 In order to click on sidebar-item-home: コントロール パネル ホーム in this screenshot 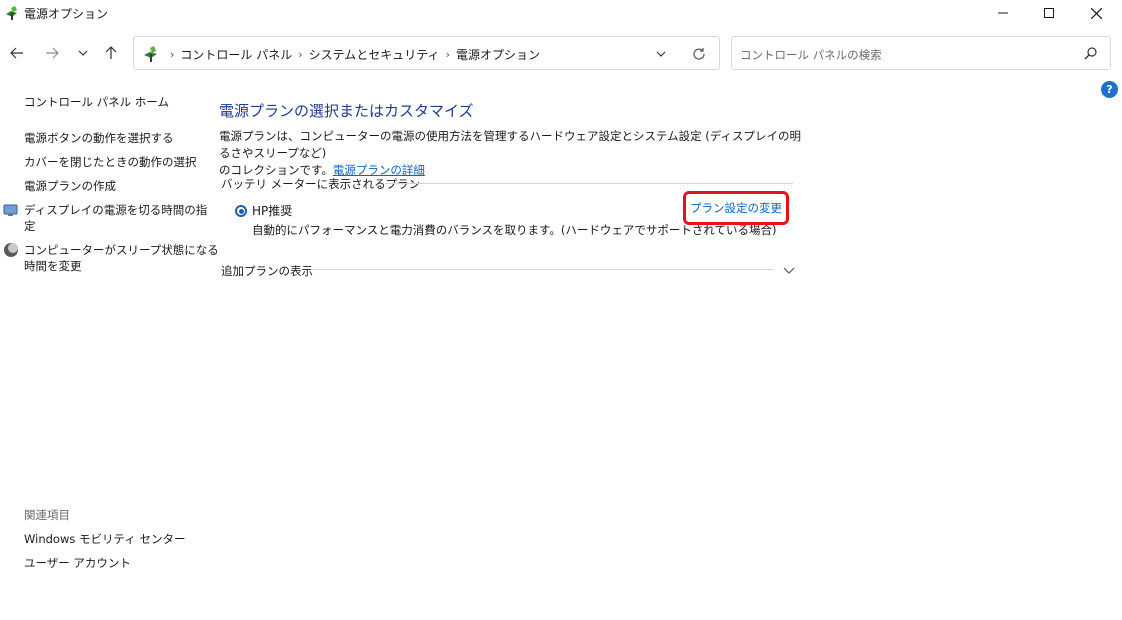, I will do `click(96, 102)`.